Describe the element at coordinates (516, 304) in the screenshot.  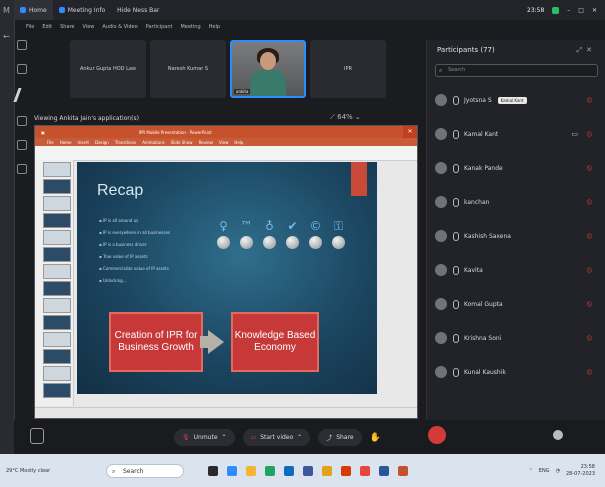
I see `participant-row: Komal Gupta ⦸` at that location.